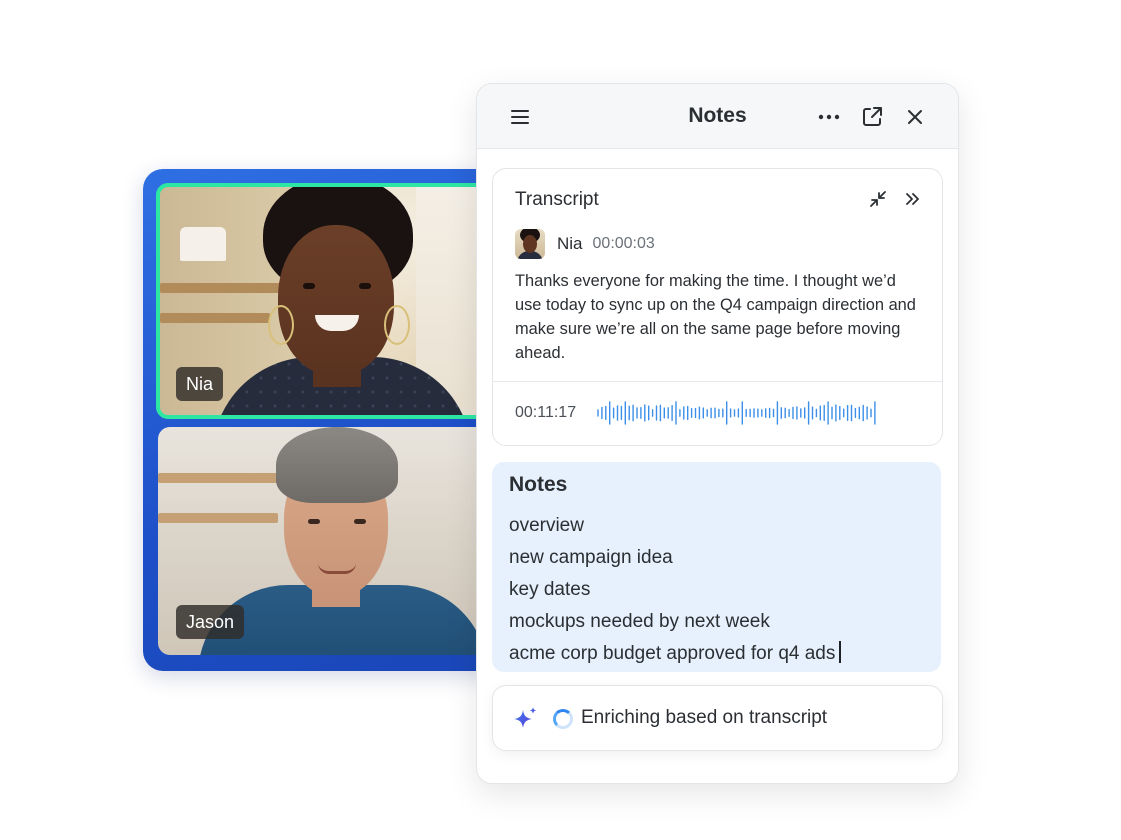 This screenshot has height=840, width=1121. I want to click on note-item-text: acme corp budget approved for q4 ads, so click(672, 653).